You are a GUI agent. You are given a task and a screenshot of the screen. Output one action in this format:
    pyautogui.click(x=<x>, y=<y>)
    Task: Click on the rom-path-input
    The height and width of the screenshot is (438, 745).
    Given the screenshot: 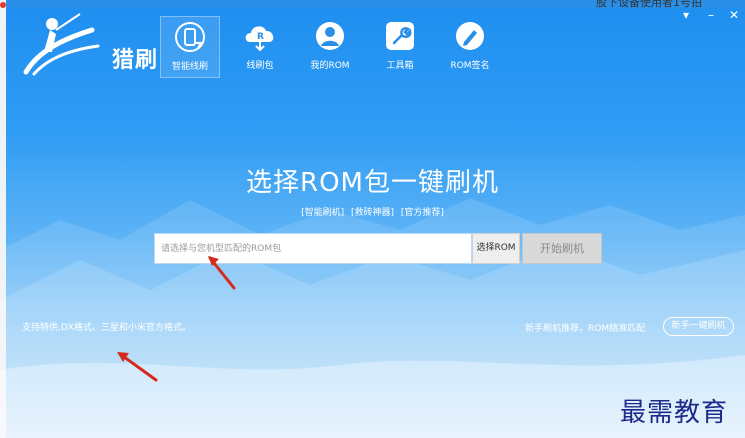 What is the action you would take?
    pyautogui.click(x=313, y=248)
    